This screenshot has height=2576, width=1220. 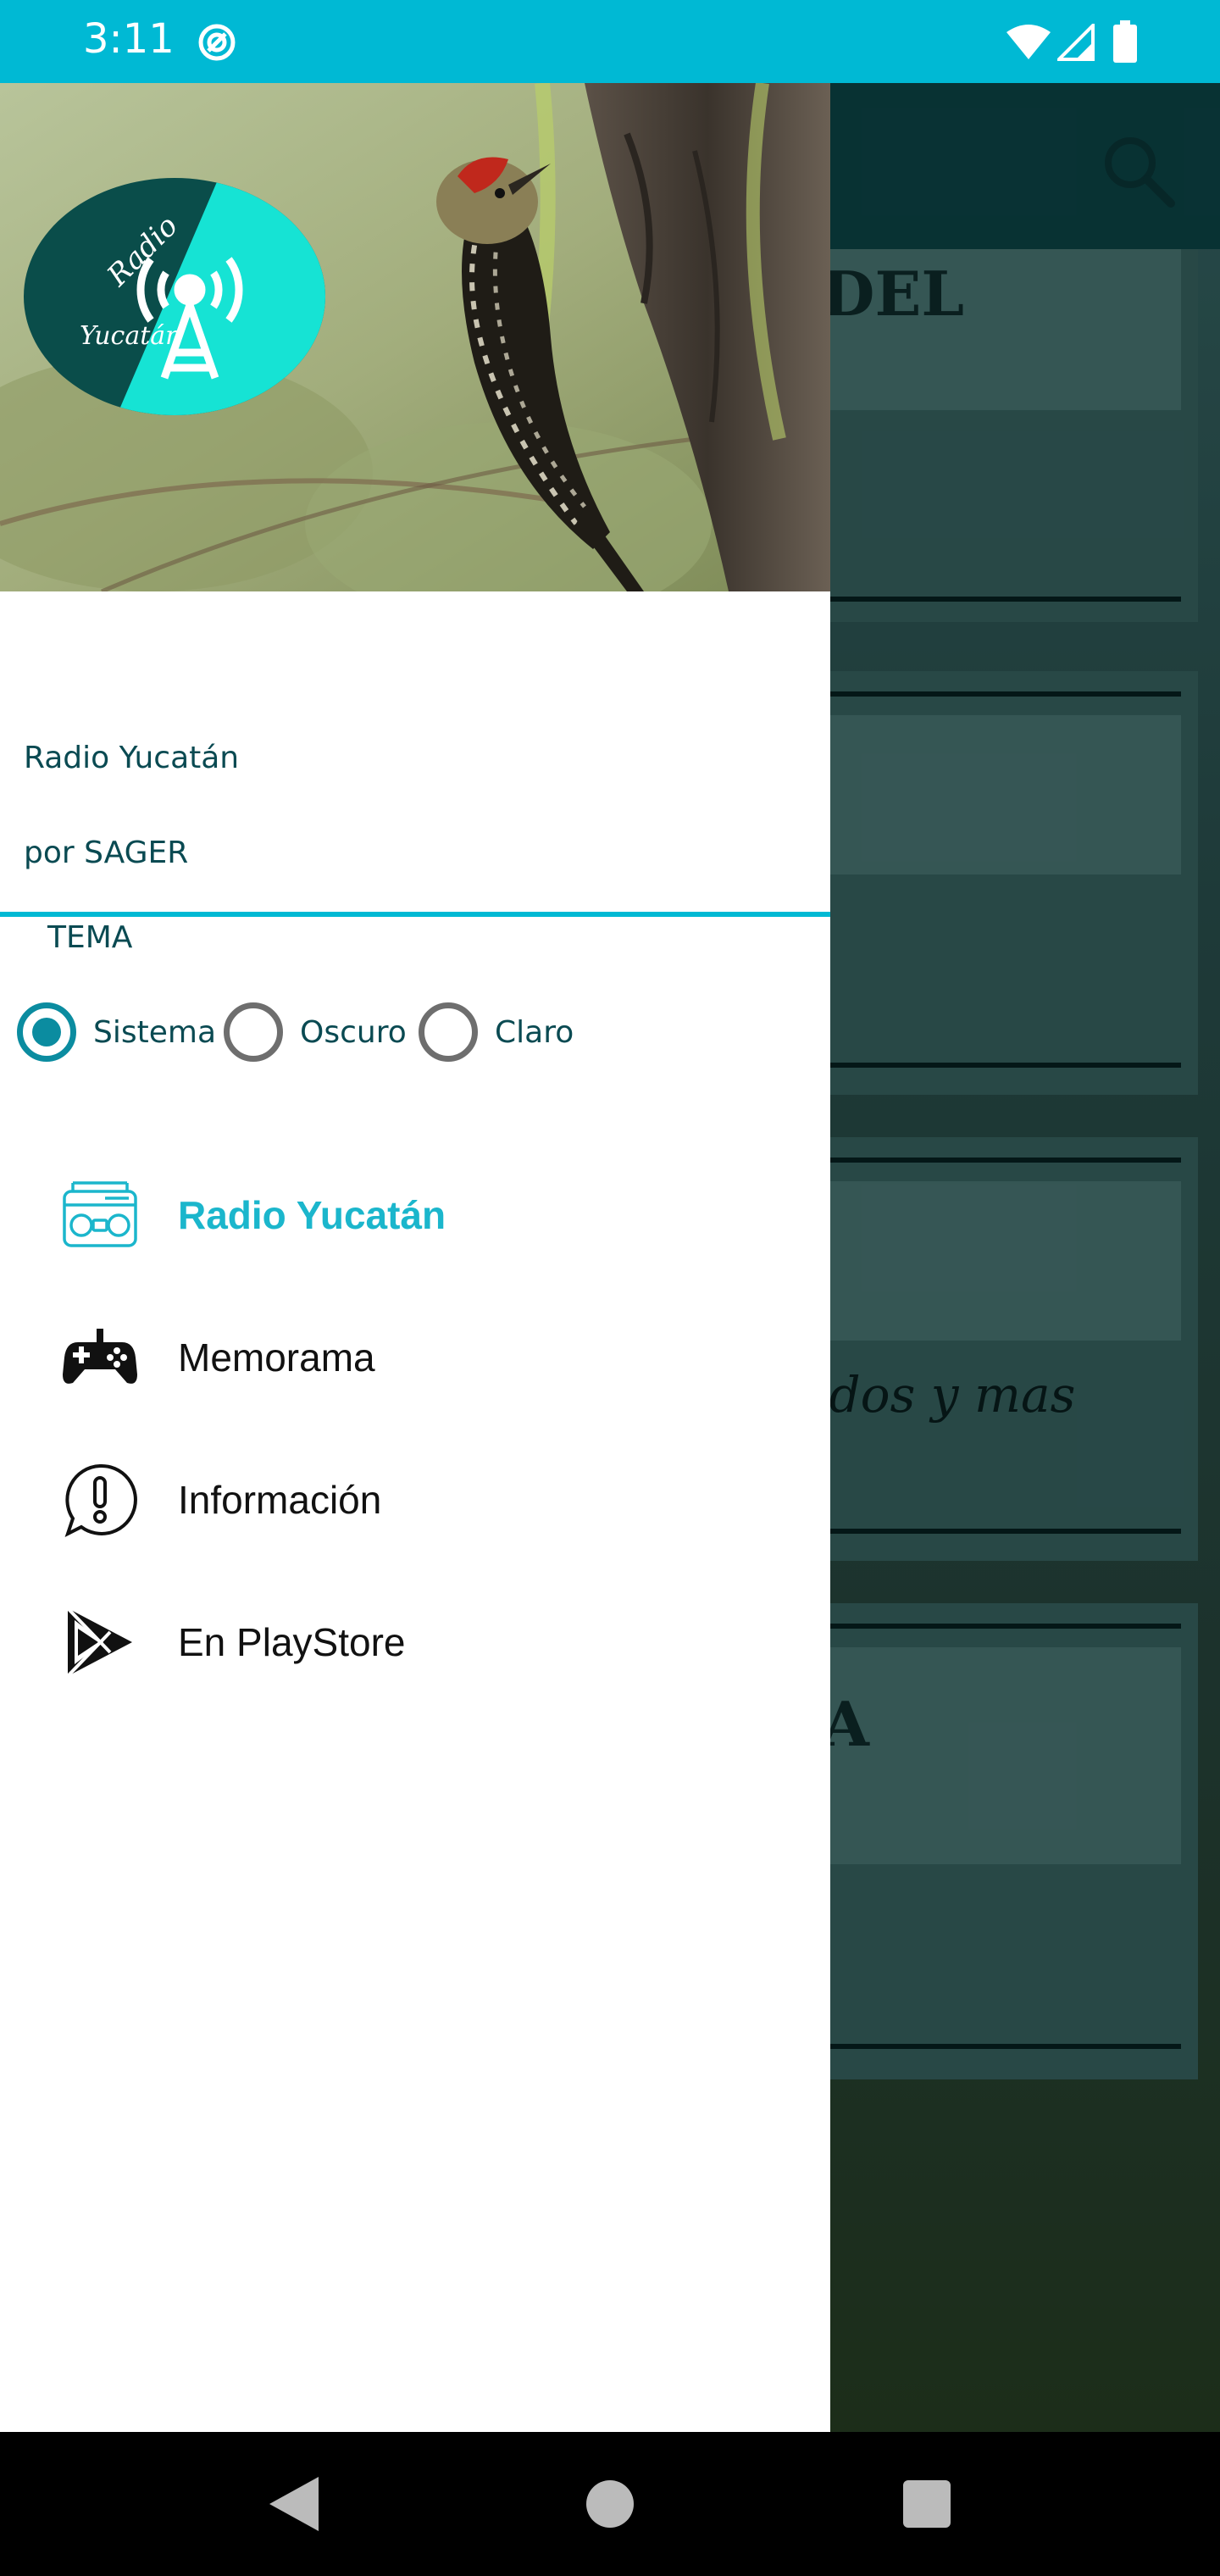 I want to click on status-bar: 3:11, so click(x=610, y=41).